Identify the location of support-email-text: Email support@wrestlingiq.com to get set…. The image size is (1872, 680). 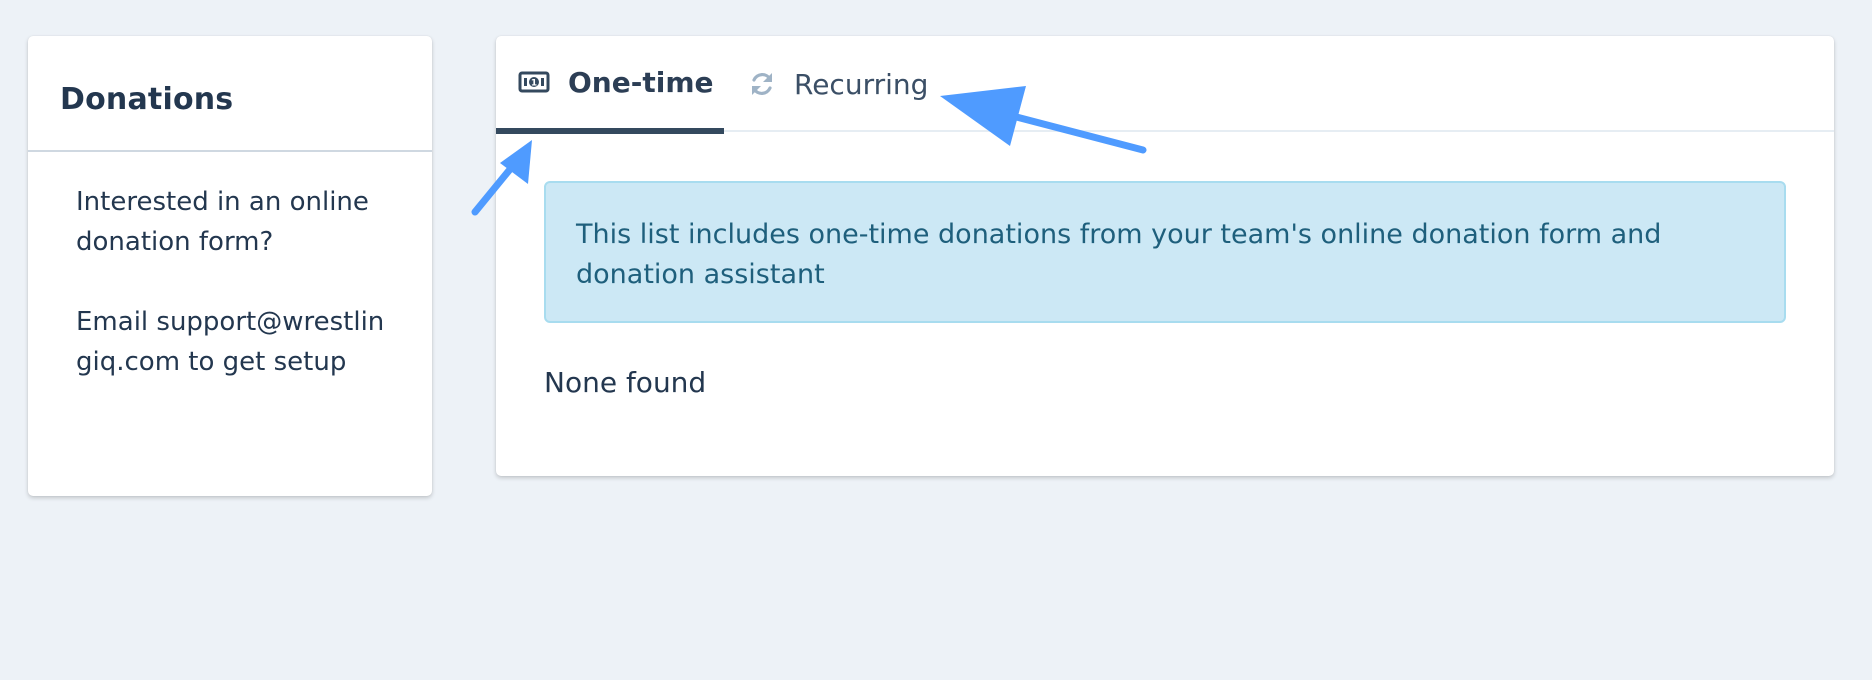
(230, 342).